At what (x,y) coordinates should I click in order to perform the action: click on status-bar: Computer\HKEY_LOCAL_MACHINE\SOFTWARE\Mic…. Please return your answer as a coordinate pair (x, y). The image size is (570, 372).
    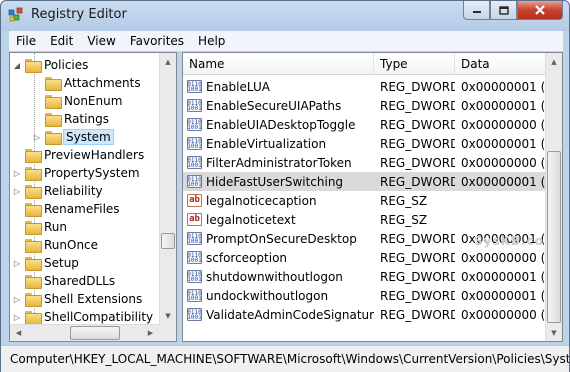
    Looking at the image, I should click on (285, 358).